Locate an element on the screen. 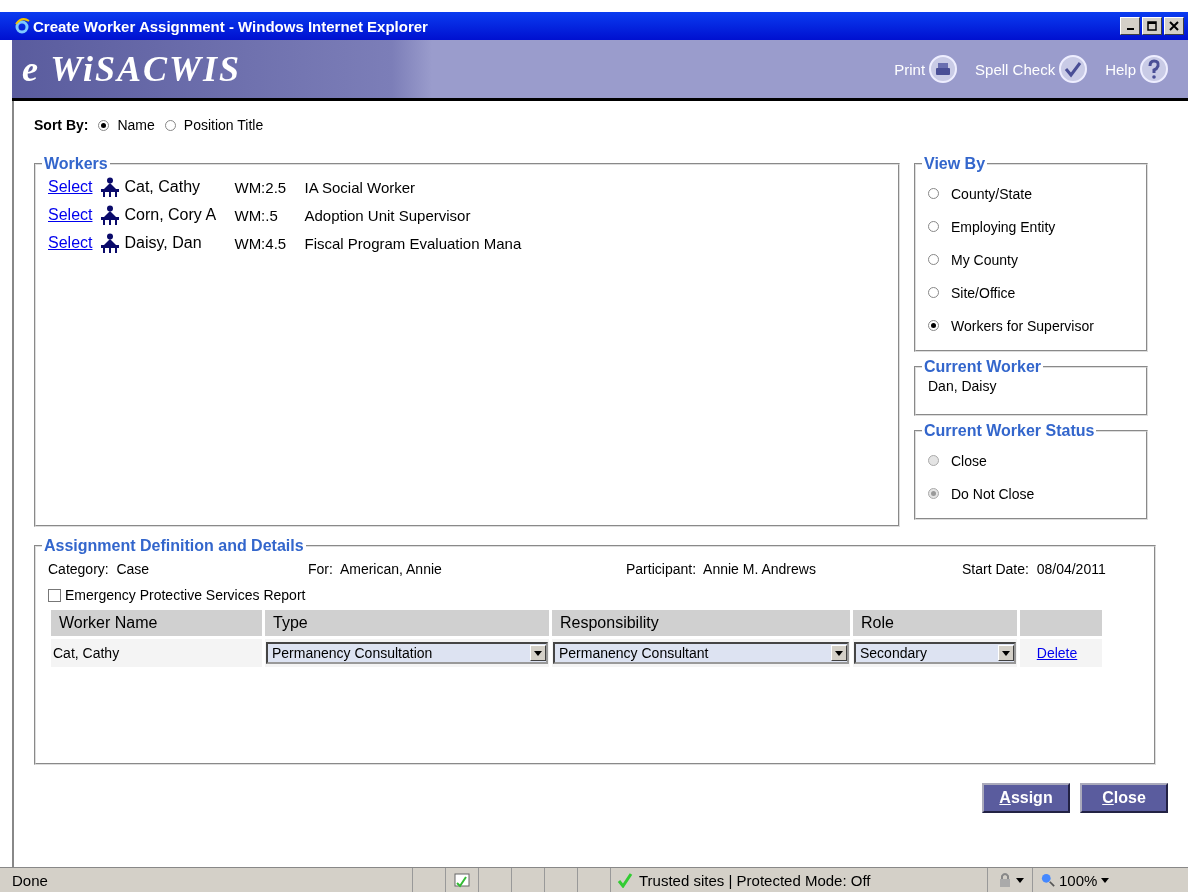  column-header: Worker Name is located at coordinates (156, 623).